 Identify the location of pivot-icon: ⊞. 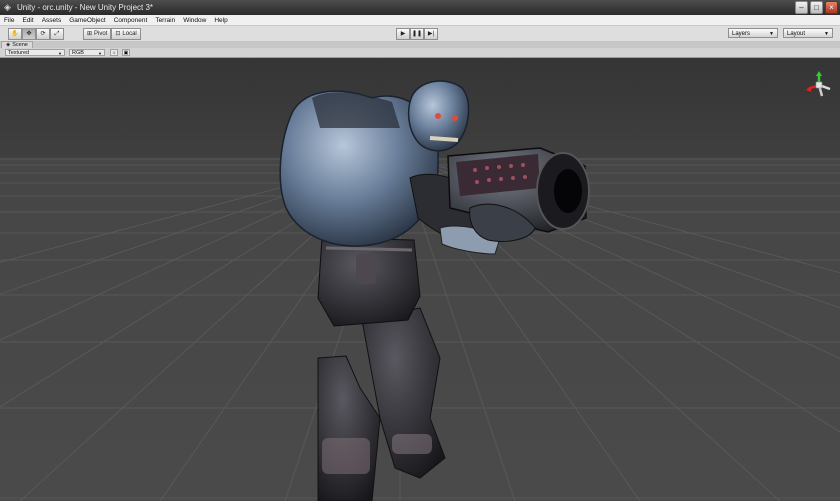
(90, 34).